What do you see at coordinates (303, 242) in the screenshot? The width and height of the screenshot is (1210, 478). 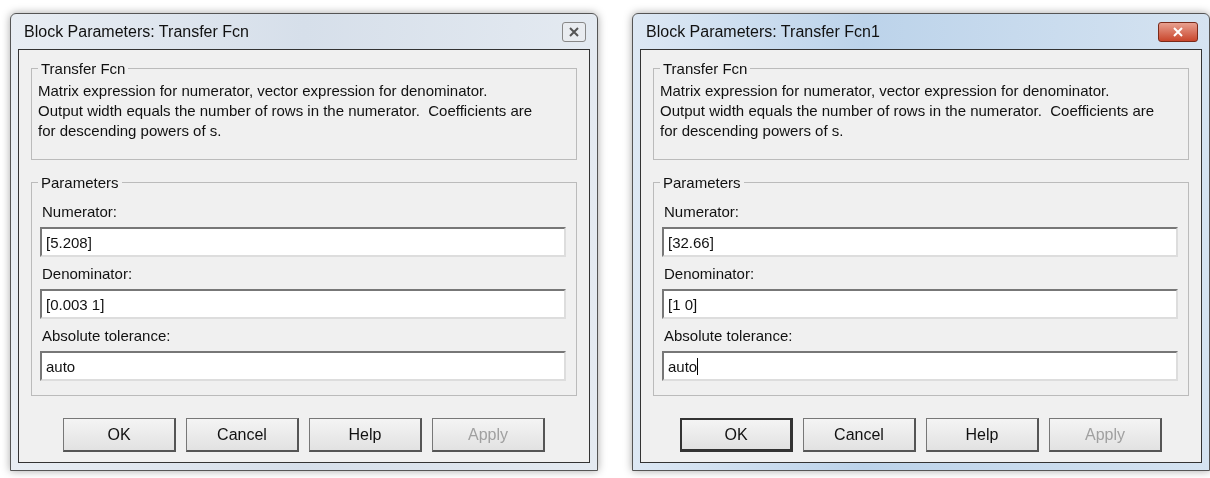 I see `input-field: [5.208]` at bounding box center [303, 242].